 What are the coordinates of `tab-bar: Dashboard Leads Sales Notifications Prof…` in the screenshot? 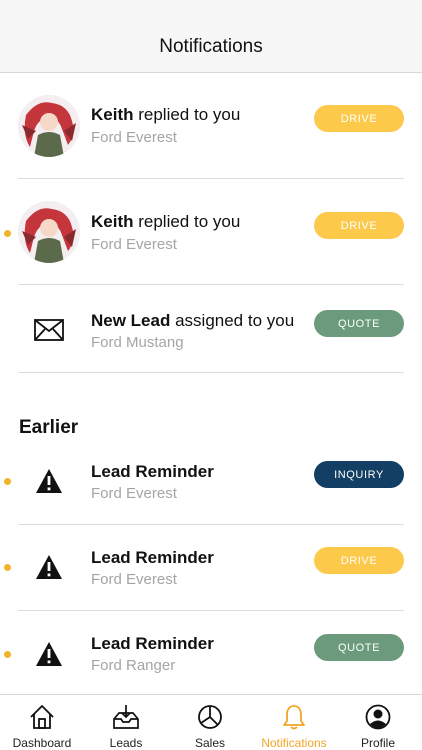 It's located at (211, 722).